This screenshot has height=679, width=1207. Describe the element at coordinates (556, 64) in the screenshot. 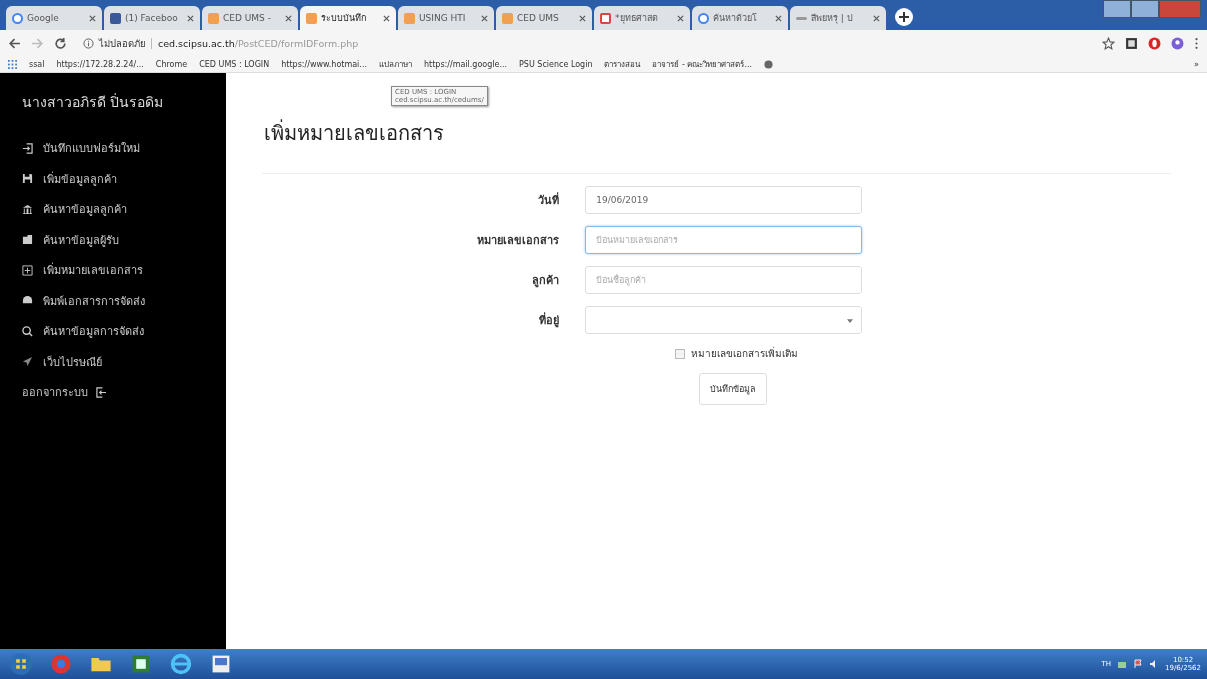

I see `bookmark-link: PSU Science Login` at that location.